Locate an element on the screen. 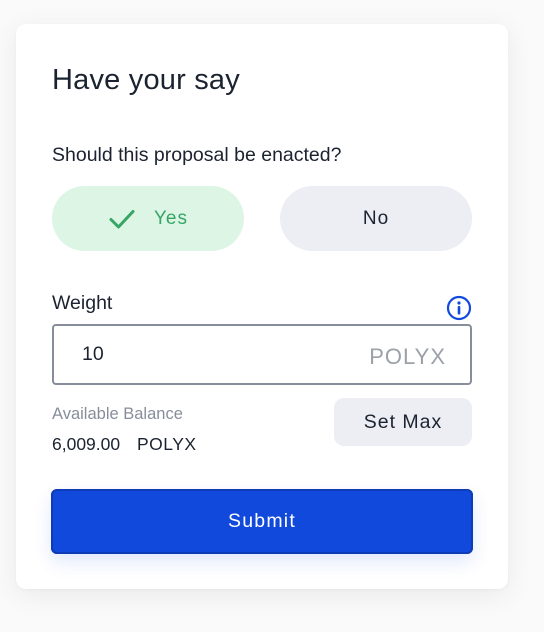  submit-button: Submit is located at coordinates (262, 521).